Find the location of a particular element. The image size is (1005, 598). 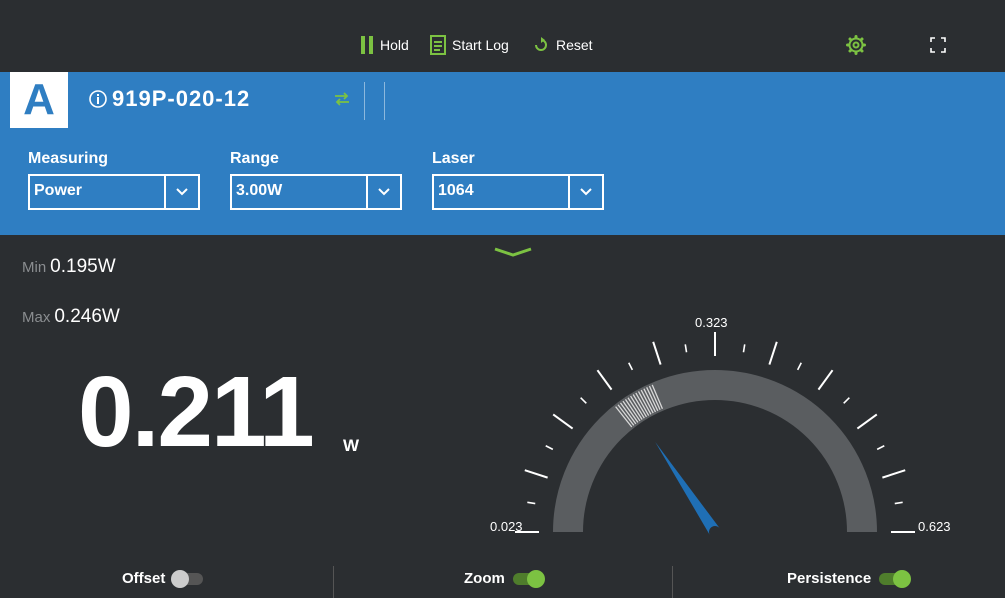

fullscreen-button is located at coordinates (938, 45).